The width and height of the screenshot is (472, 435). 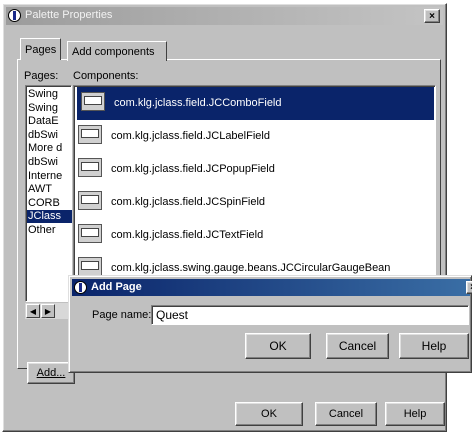 What do you see at coordinates (49, 121) in the screenshot?
I see `page-list-item: DataE` at bounding box center [49, 121].